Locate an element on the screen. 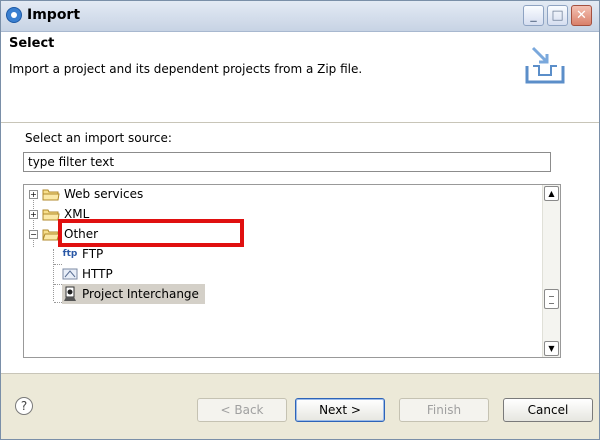 The image size is (600, 440). help-icon: ? is located at coordinates (24, 406).